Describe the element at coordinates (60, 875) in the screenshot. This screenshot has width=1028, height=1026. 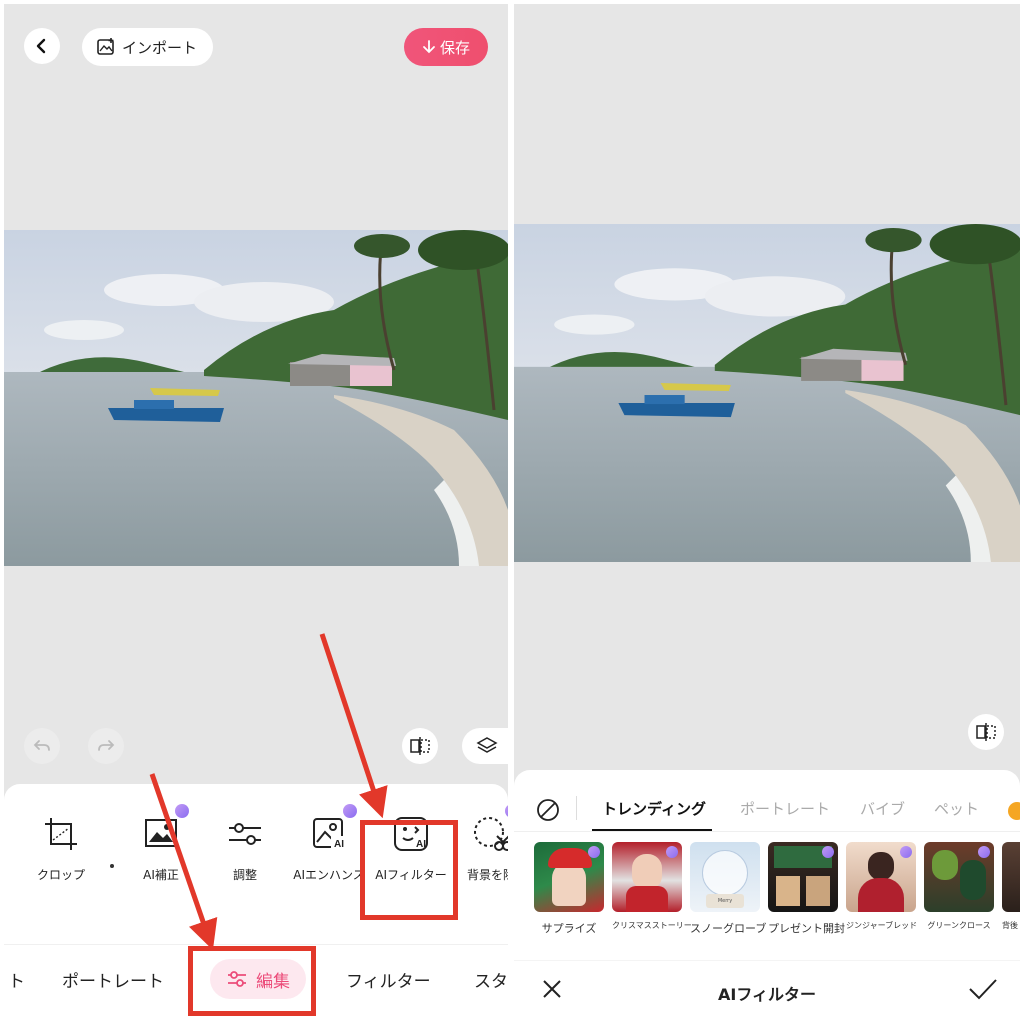
I see `tool-label: クロップ` at that location.